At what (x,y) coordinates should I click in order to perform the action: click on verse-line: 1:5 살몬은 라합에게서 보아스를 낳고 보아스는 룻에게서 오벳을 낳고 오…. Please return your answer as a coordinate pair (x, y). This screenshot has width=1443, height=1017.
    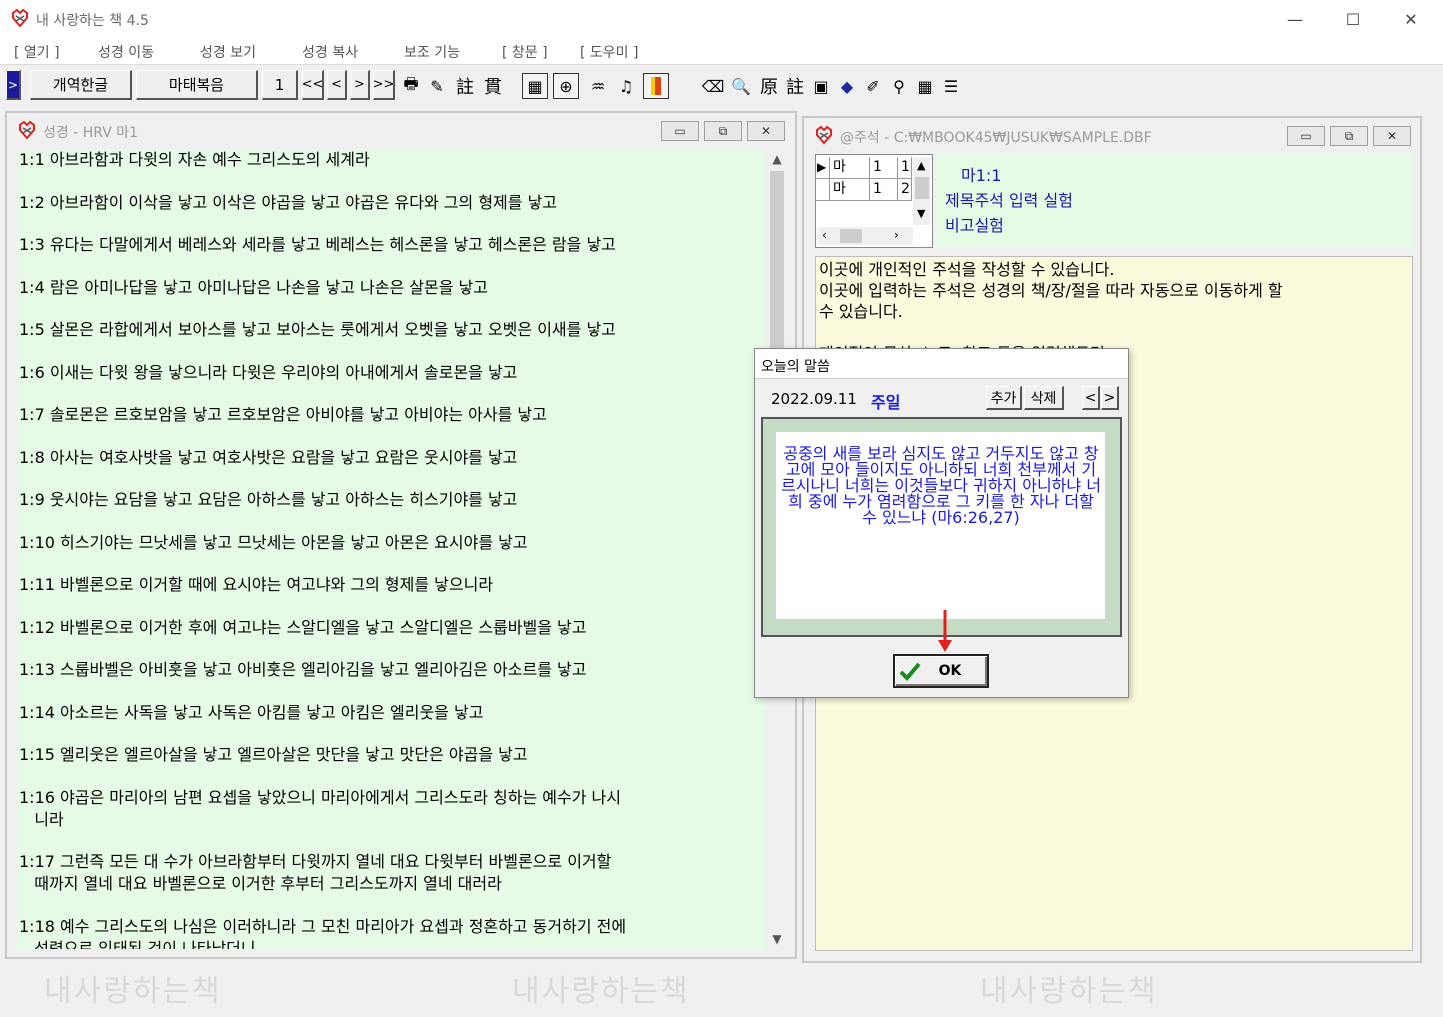
    Looking at the image, I should click on (391, 330).